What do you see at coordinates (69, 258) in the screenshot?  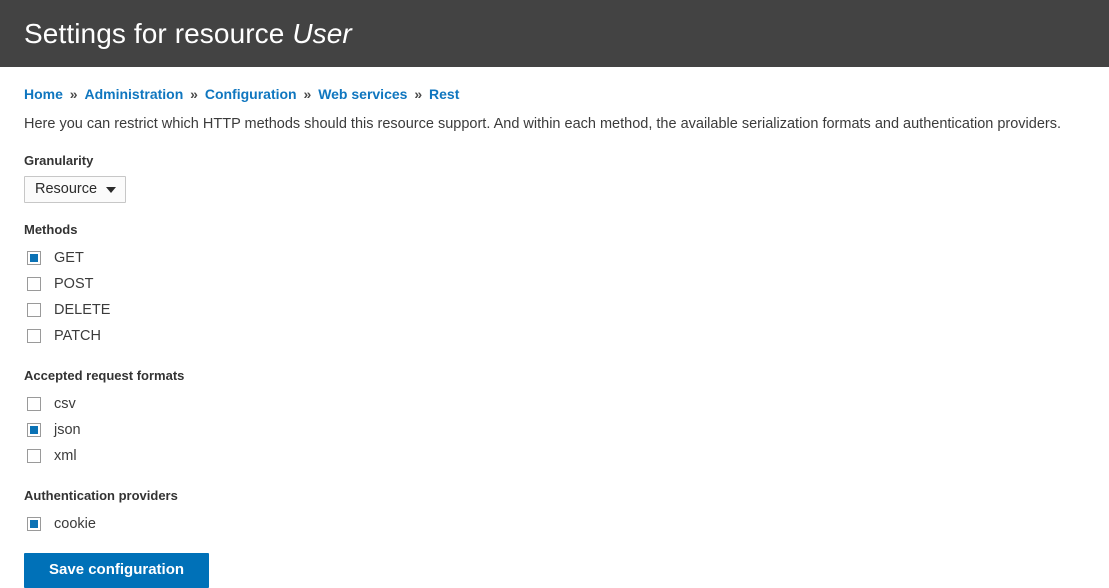 I see `checkbox-label-get: GET` at bounding box center [69, 258].